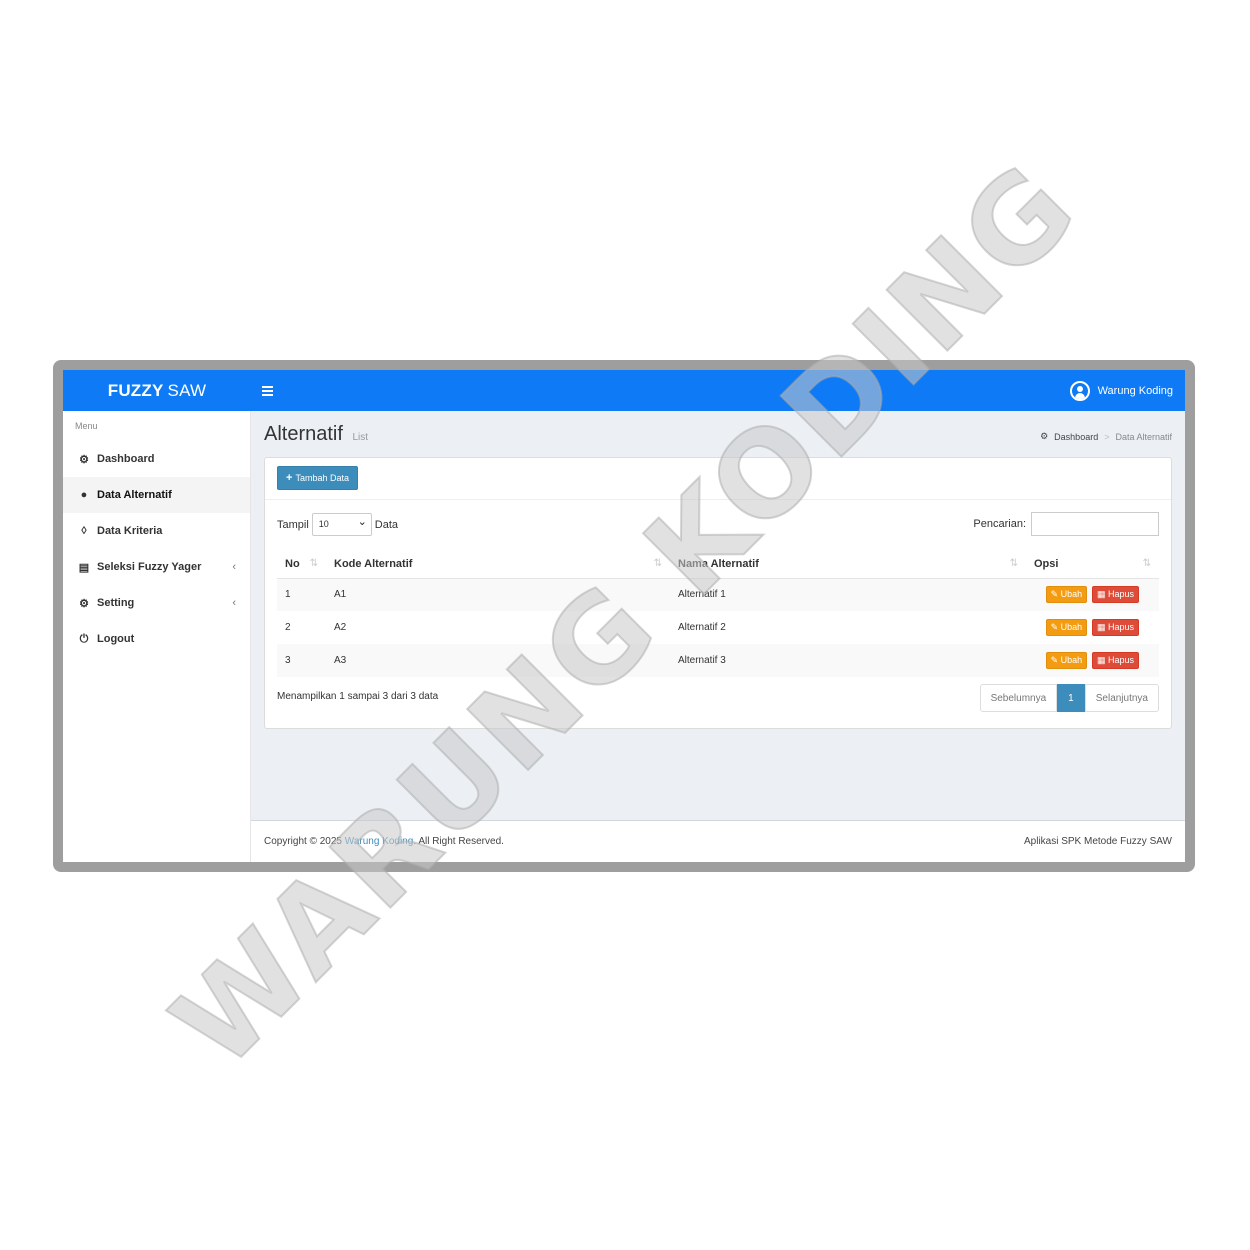 The width and height of the screenshot is (1250, 1250). What do you see at coordinates (156, 603) in the screenshot?
I see `sidebar-item-setting: ⚙ Setting ‹` at bounding box center [156, 603].